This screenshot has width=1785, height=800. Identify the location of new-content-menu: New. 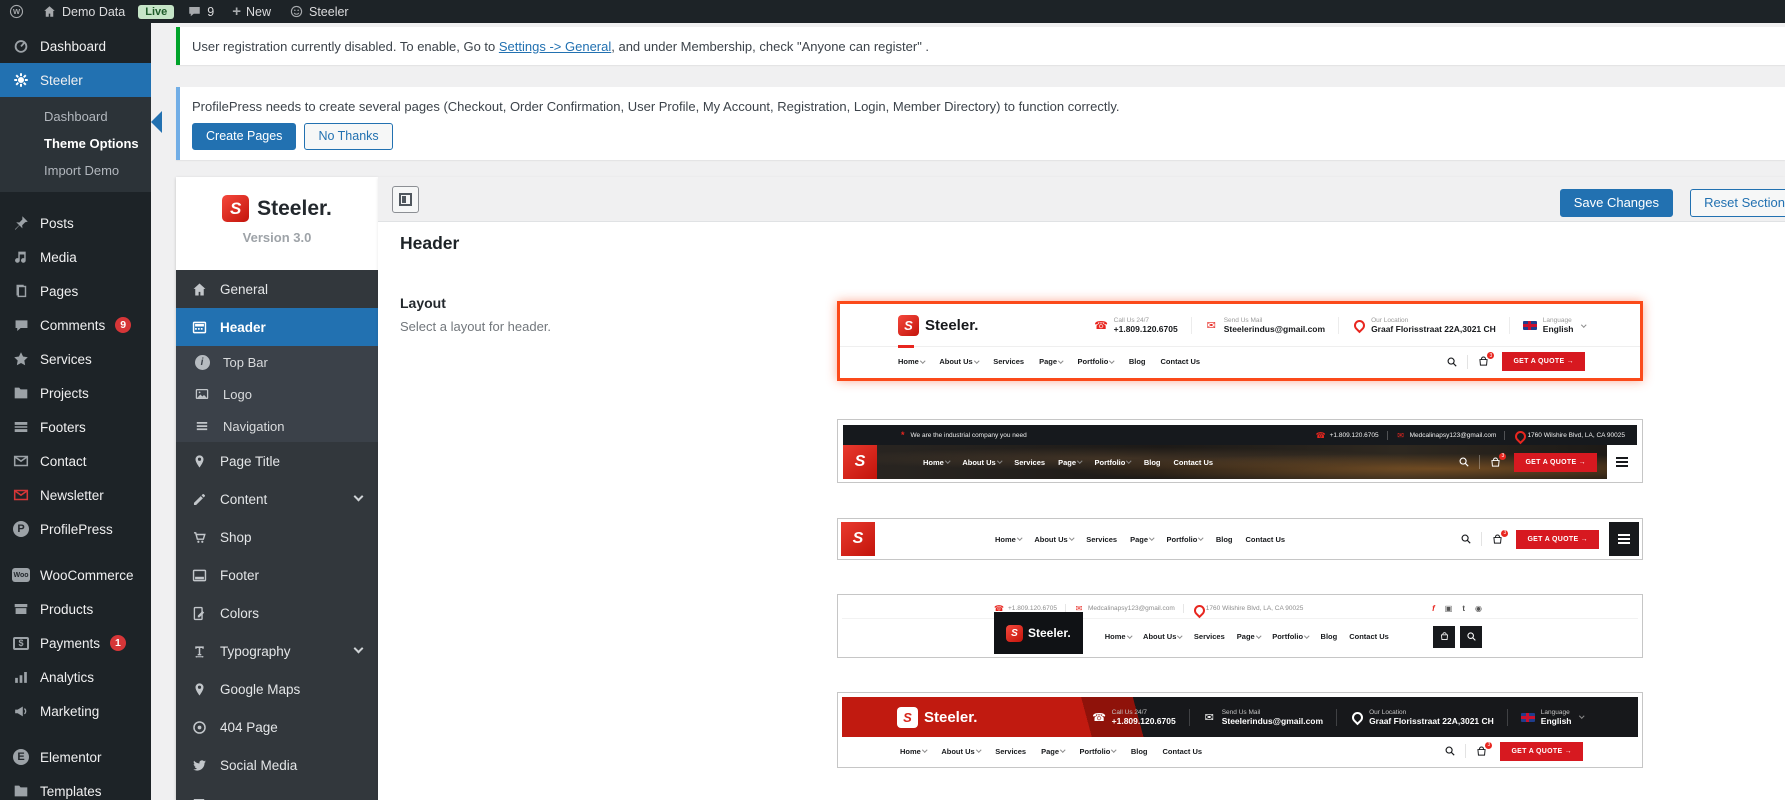
(251, 11).